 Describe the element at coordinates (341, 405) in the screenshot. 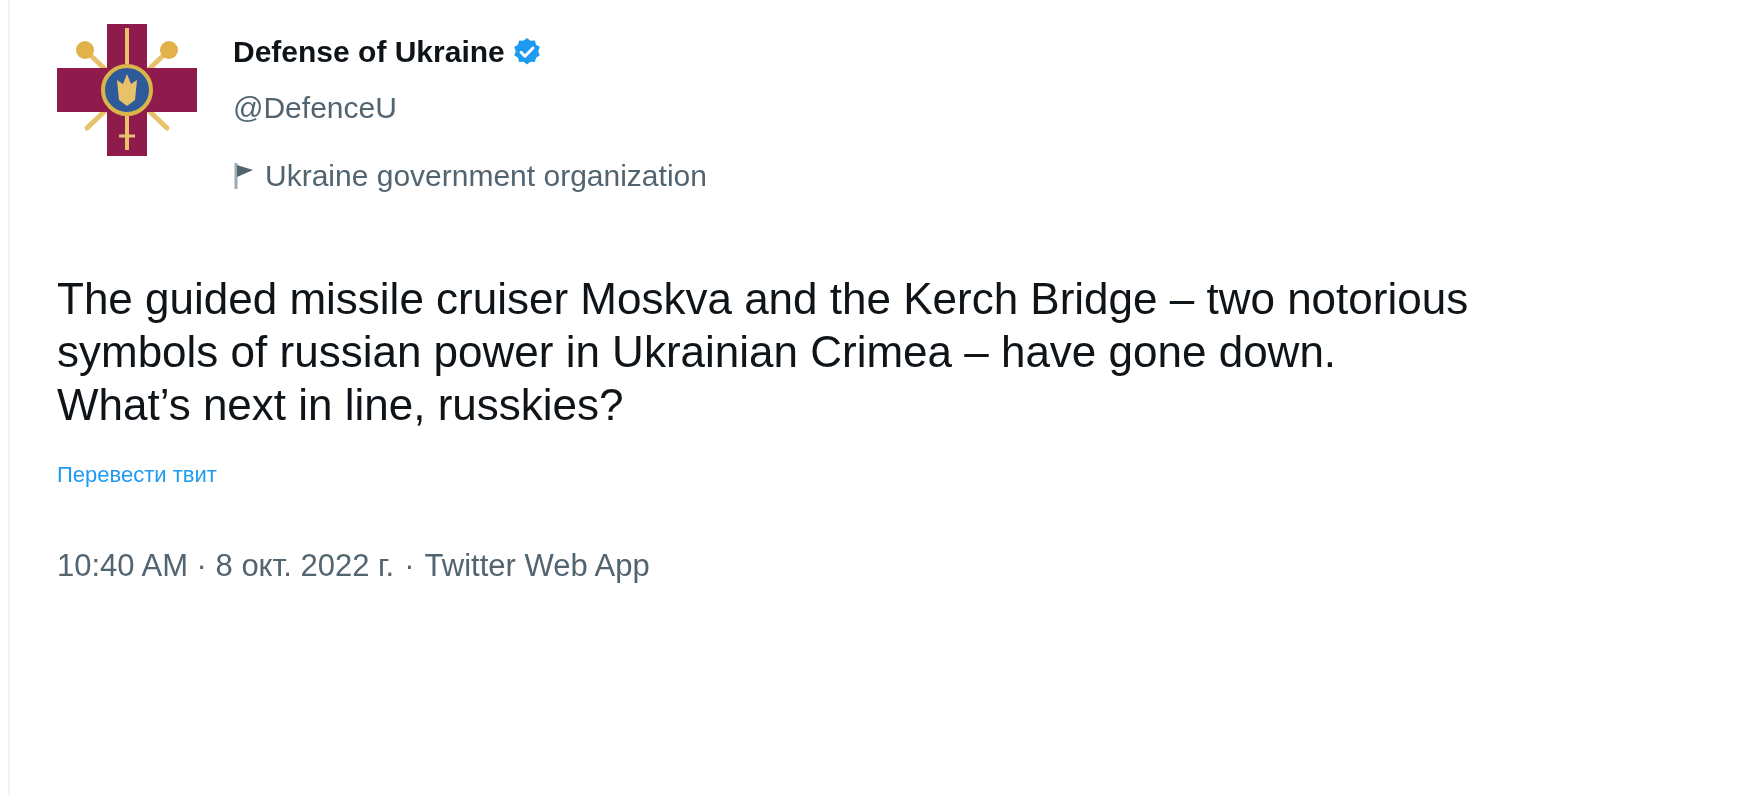

I see `tweet-text: What’s next in line, russkies?` at that location.